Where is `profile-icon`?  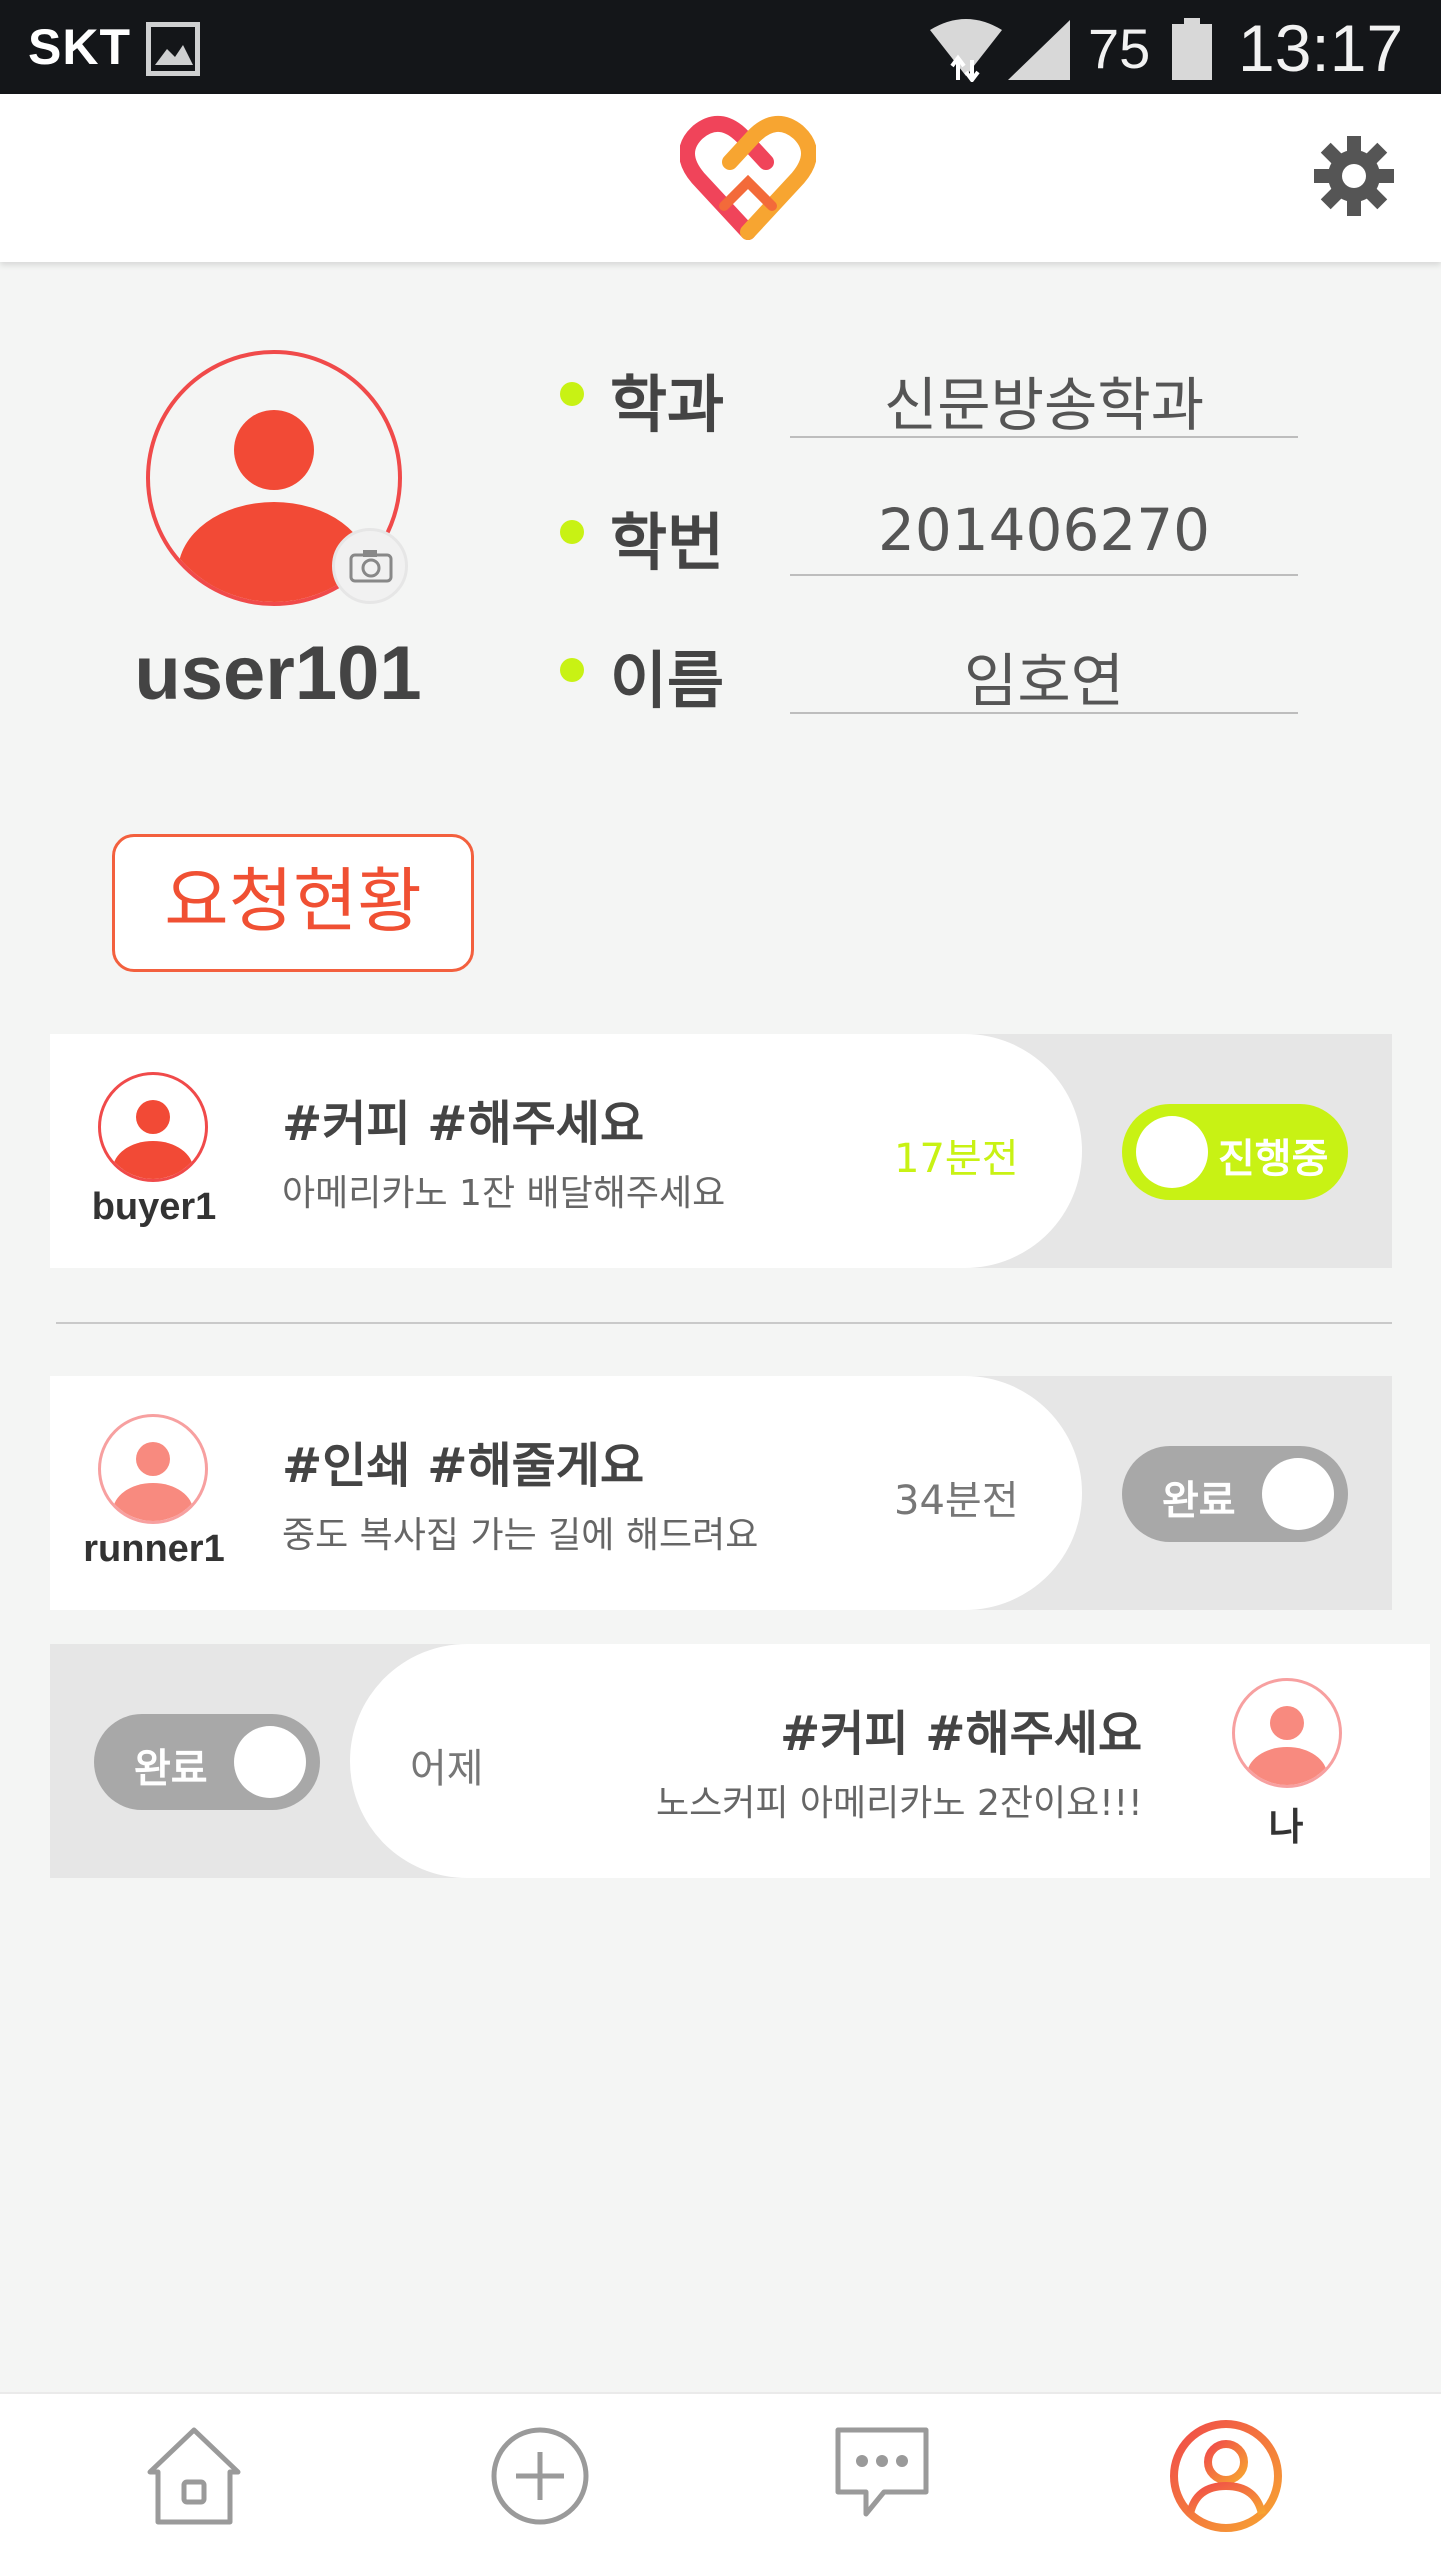 profile-icon is located at coordinates (1226, 2476).